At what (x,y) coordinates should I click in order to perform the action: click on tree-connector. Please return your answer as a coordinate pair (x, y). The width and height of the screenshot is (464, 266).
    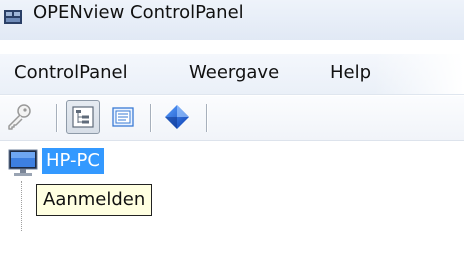
    Looking at the image, I should click on (22, 206).